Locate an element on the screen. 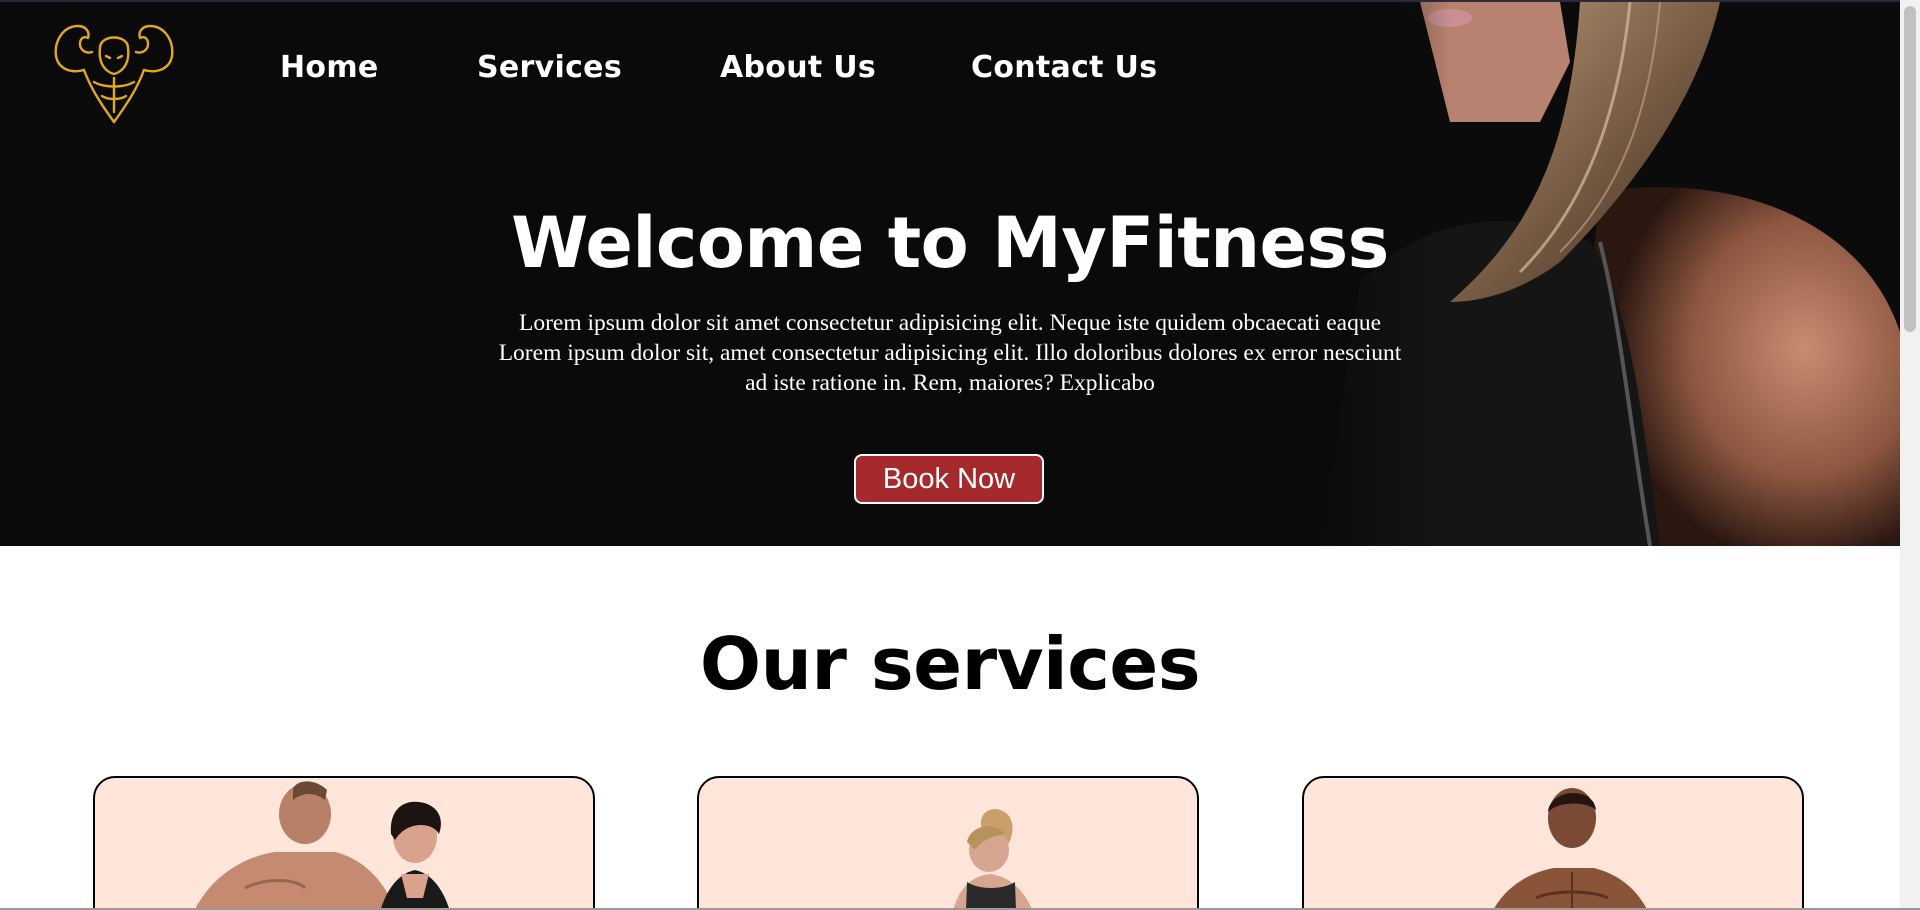 The height and width of the screenshot is (910, 1920). nav-link-home: Home is located at coordinates (329, 67).